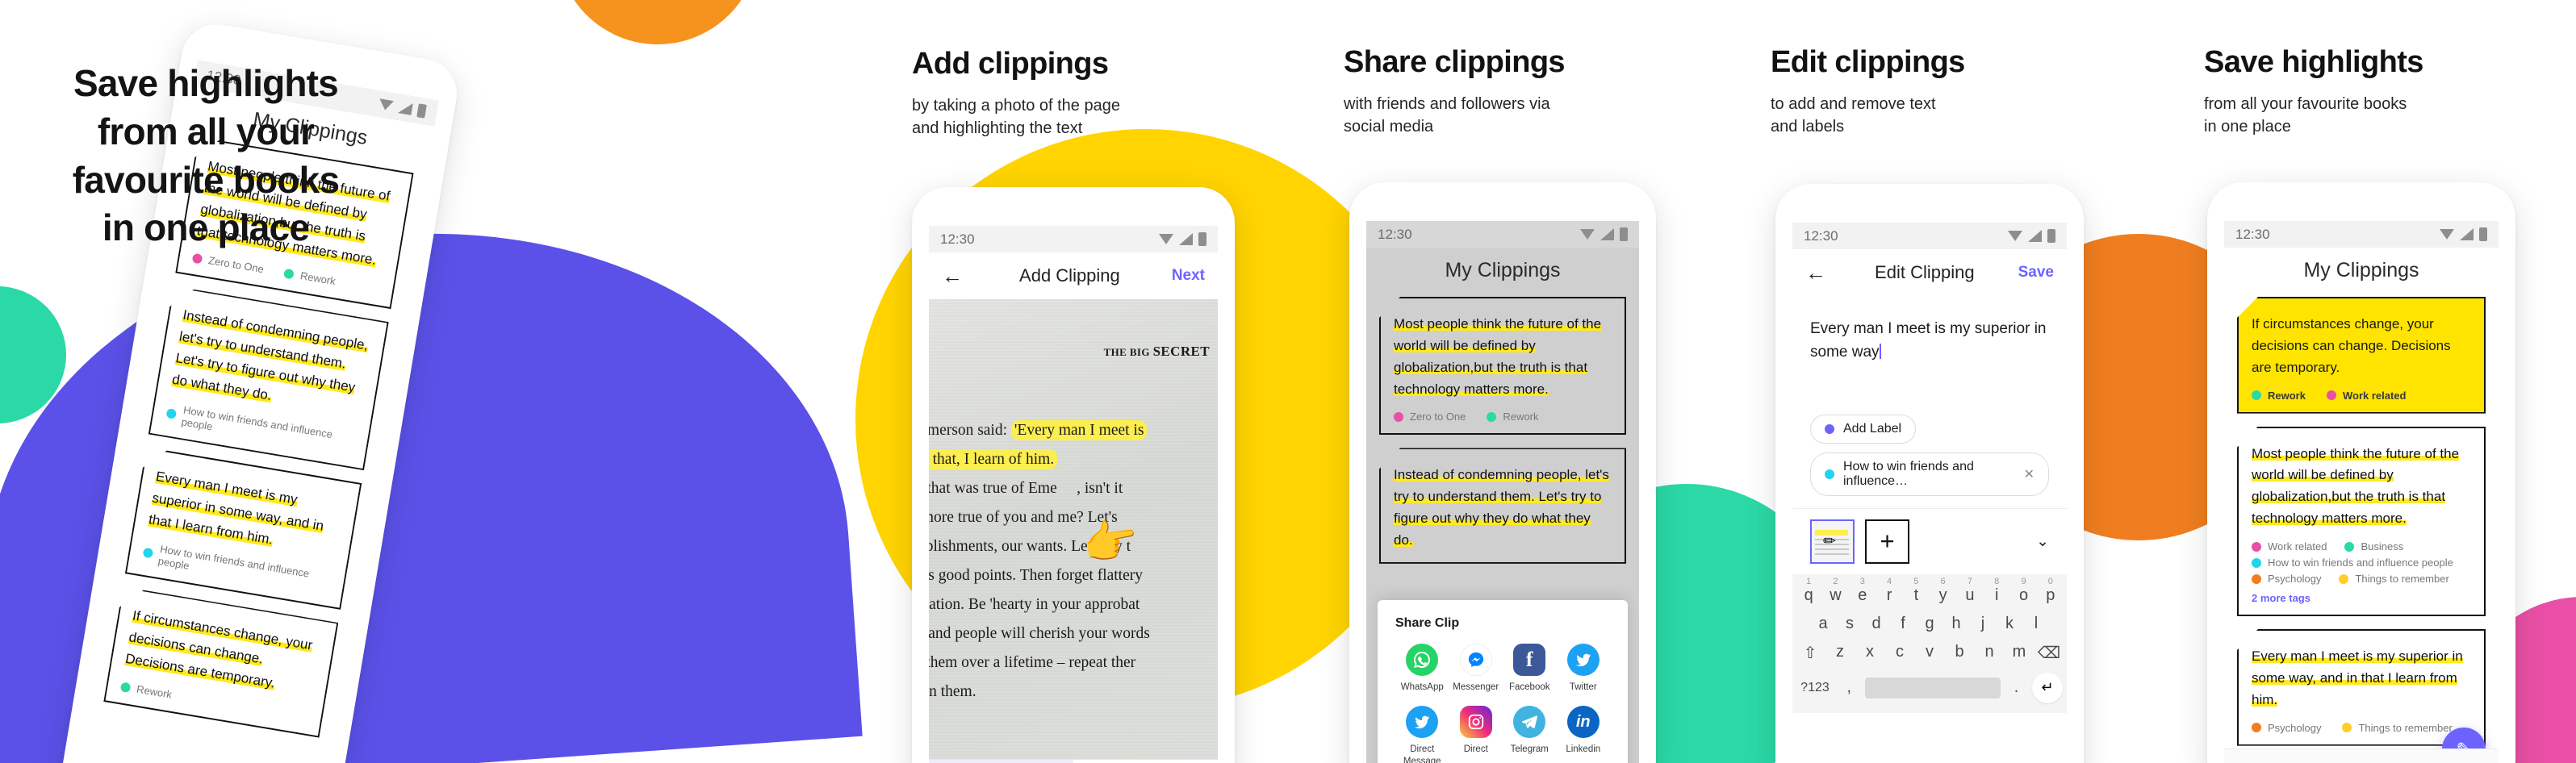  I want to click on add-label-chip: Add Label, so click(1863, 429).